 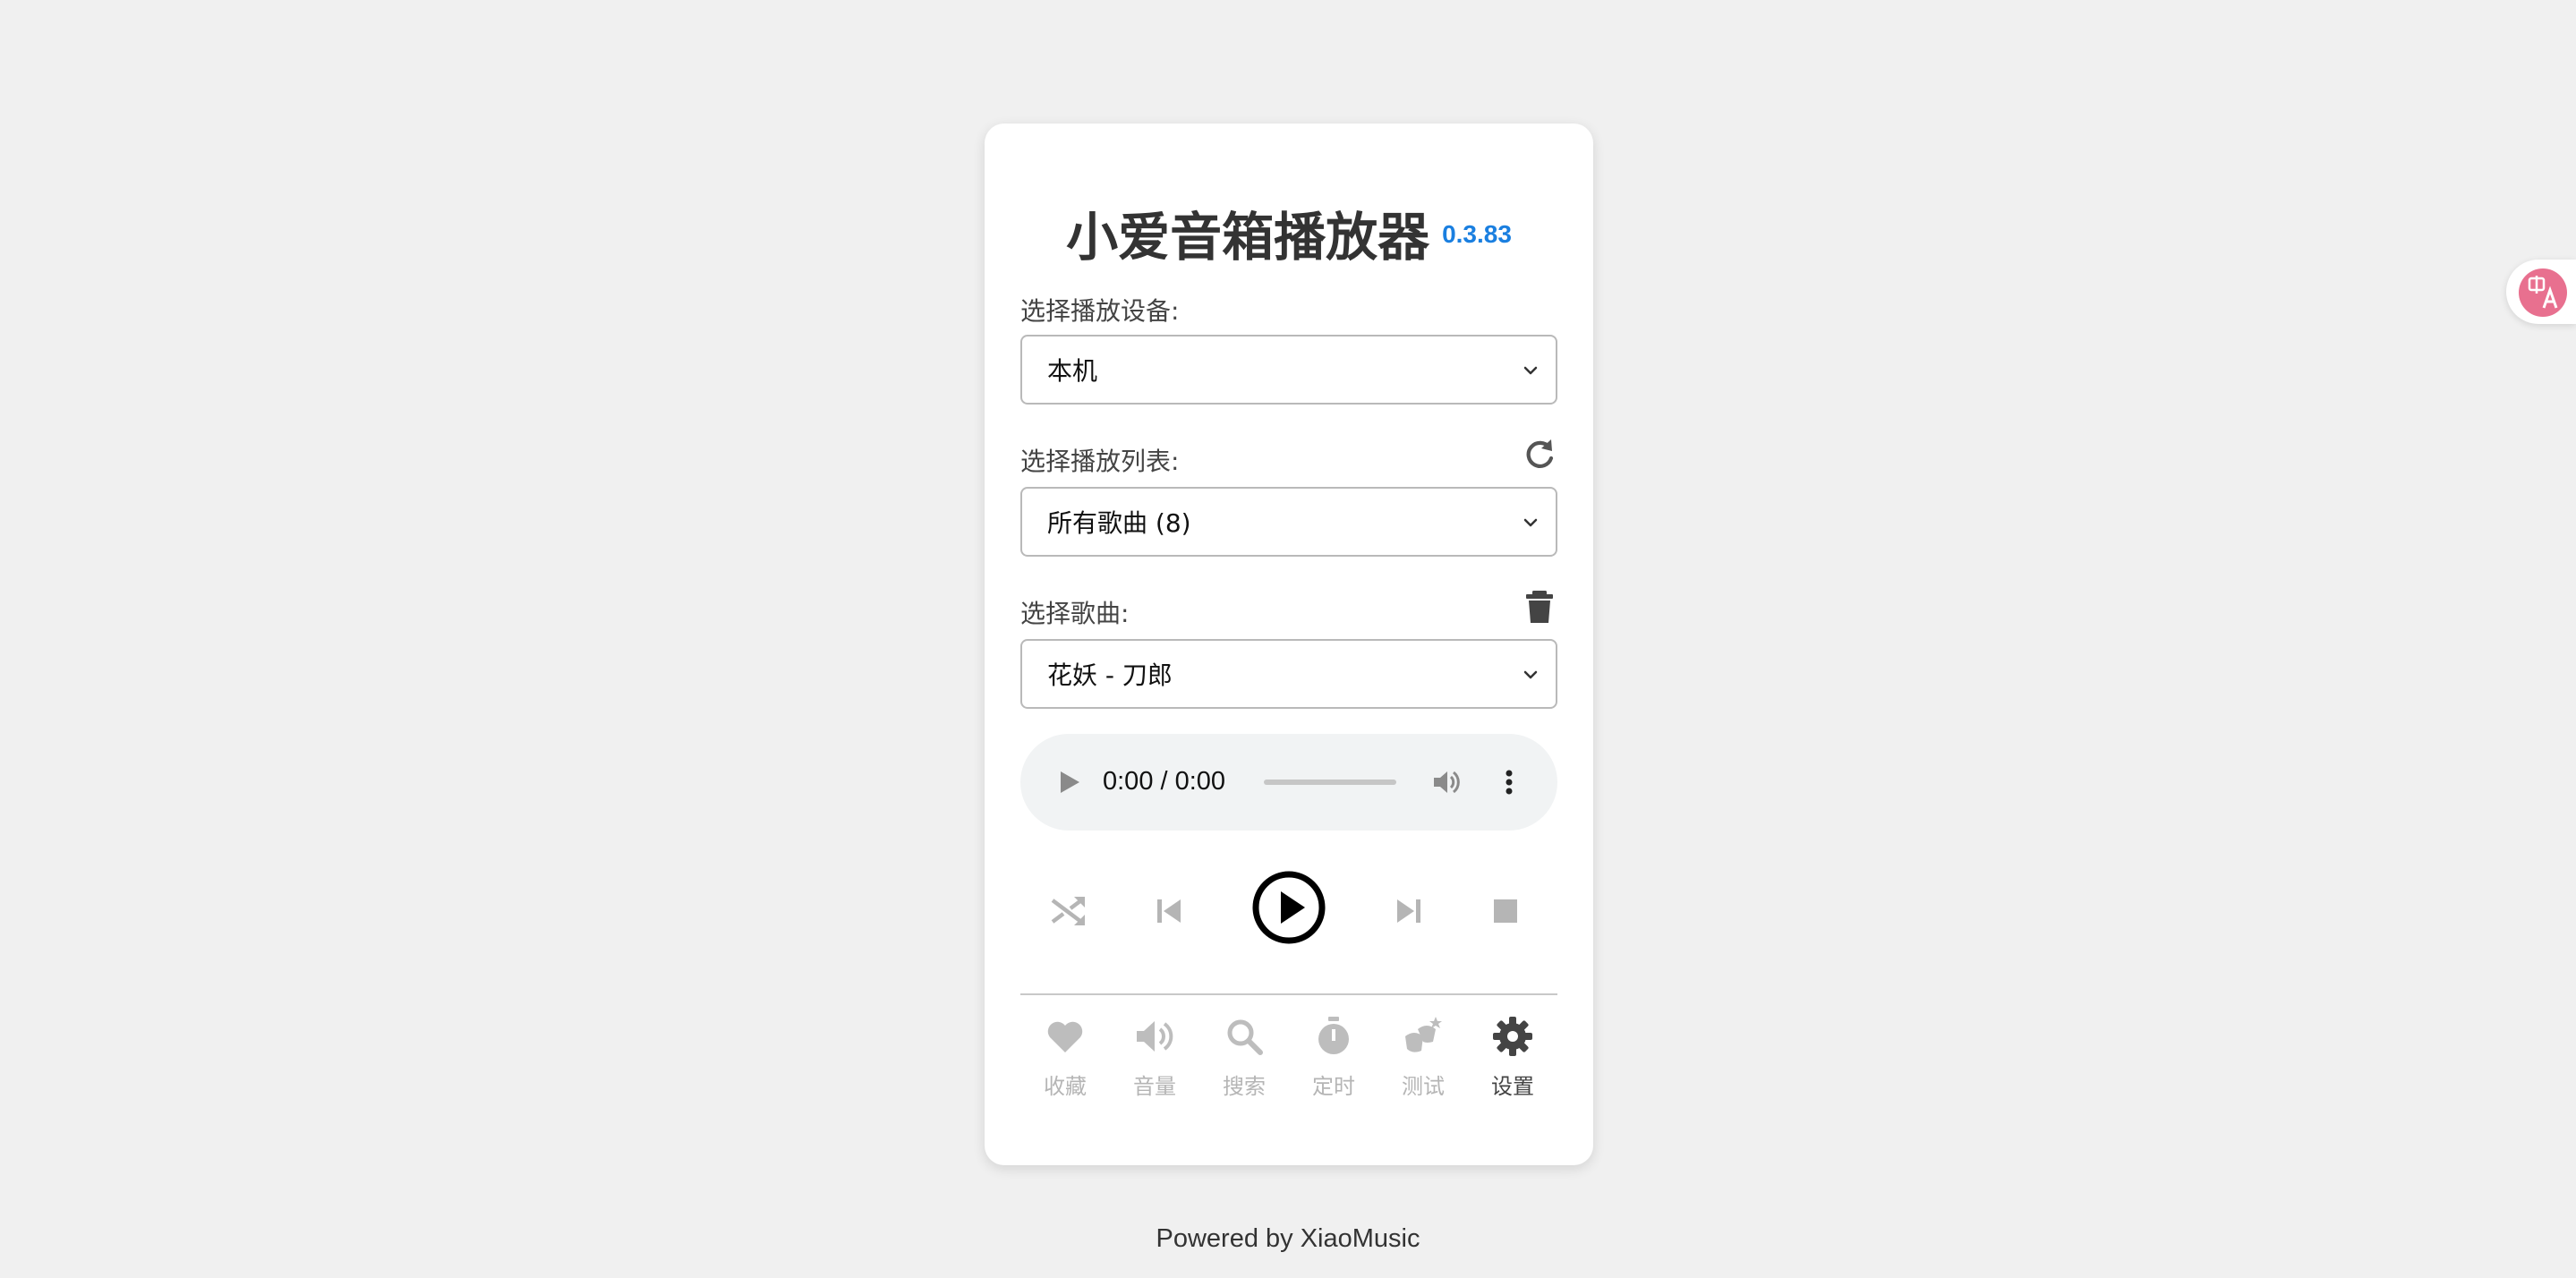 What do you see at coordinates (1154, 1086) in the screenshot?
I see `nav-label: 音量` at bounding box center [1154, 1086].